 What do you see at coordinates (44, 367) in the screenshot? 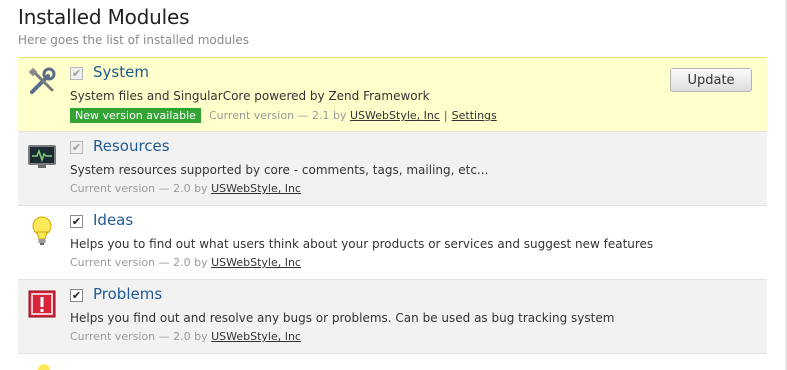
I see `partial-icon` at bounding box center [44, 367].